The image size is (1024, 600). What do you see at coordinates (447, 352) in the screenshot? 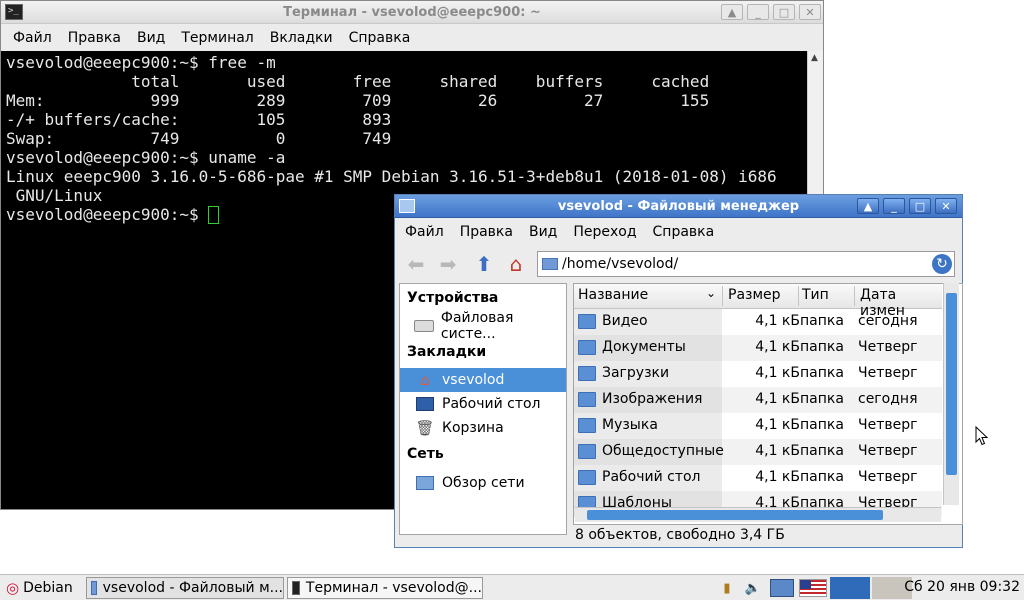
I see `sidebar-header-bookmarks: Закладки` at bounding box center [447, 352].